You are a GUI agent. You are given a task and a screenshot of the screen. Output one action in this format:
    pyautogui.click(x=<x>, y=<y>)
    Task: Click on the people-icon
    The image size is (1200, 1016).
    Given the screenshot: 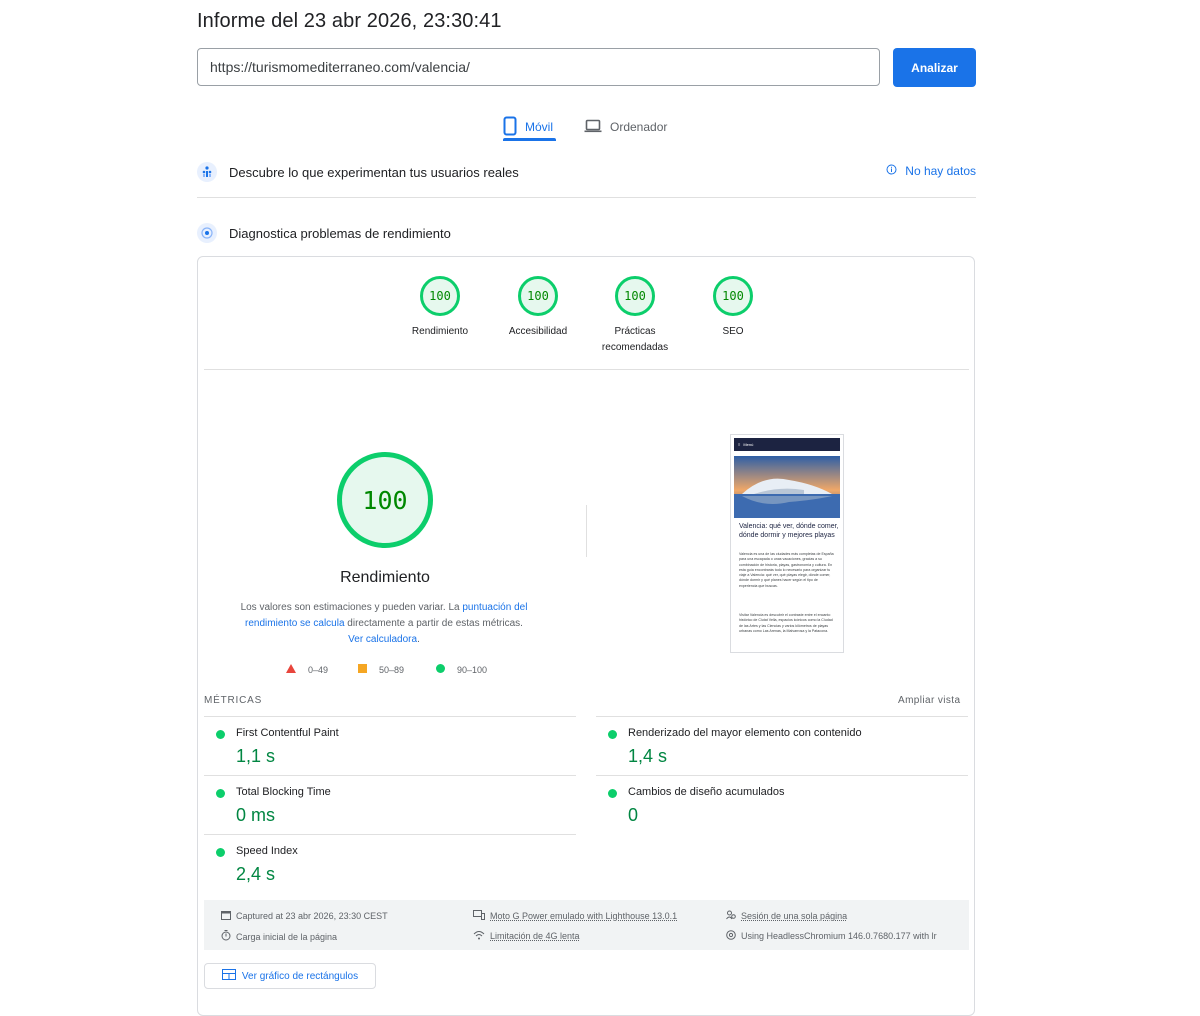 What is the action you would take?
    pyautogui.click(x=731, y=916)
    